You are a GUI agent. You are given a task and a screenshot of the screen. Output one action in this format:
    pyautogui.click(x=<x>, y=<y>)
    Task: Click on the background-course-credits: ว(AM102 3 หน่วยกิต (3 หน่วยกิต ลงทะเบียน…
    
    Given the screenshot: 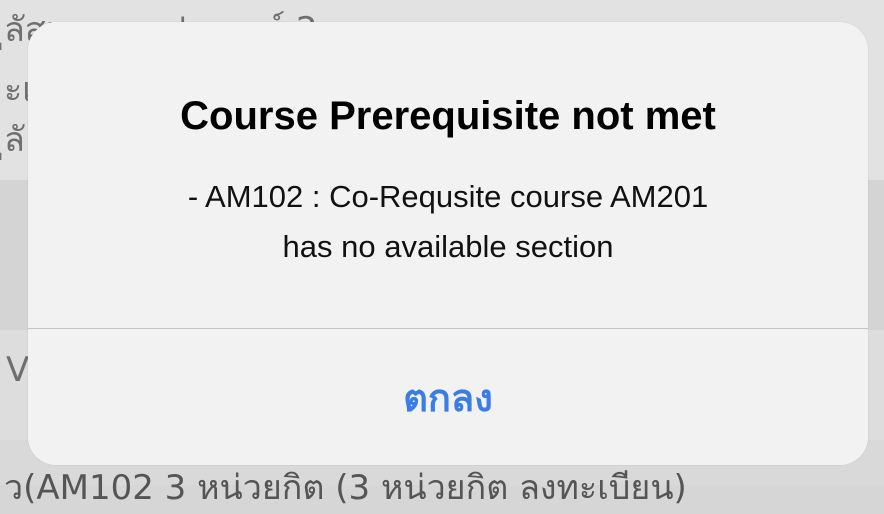 What is the action you would take?
    pyautogui.click(x=345, y=488)
    